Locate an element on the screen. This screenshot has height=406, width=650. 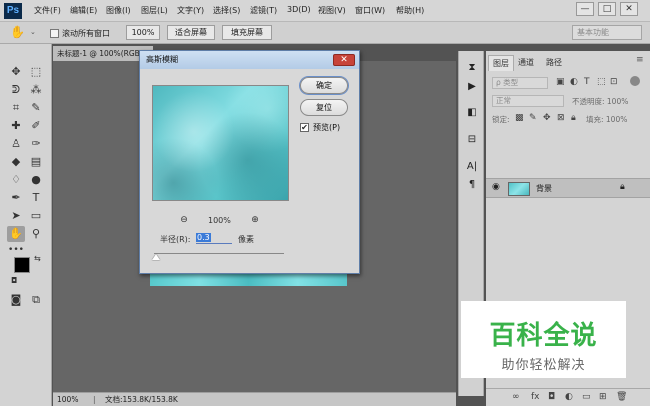
tab-channels: 通道 is located at coordinates (526, 62).